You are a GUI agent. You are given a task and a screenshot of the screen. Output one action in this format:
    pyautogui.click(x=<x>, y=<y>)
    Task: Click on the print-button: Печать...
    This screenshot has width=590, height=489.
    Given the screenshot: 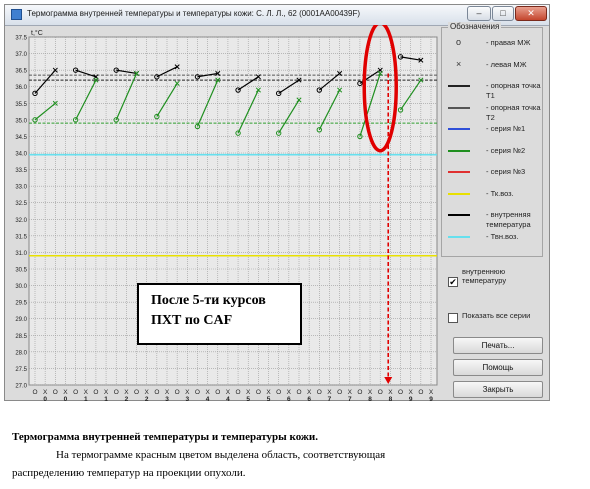 What is the action you would take?
    pyautogui.click(x=498, y=345)
    